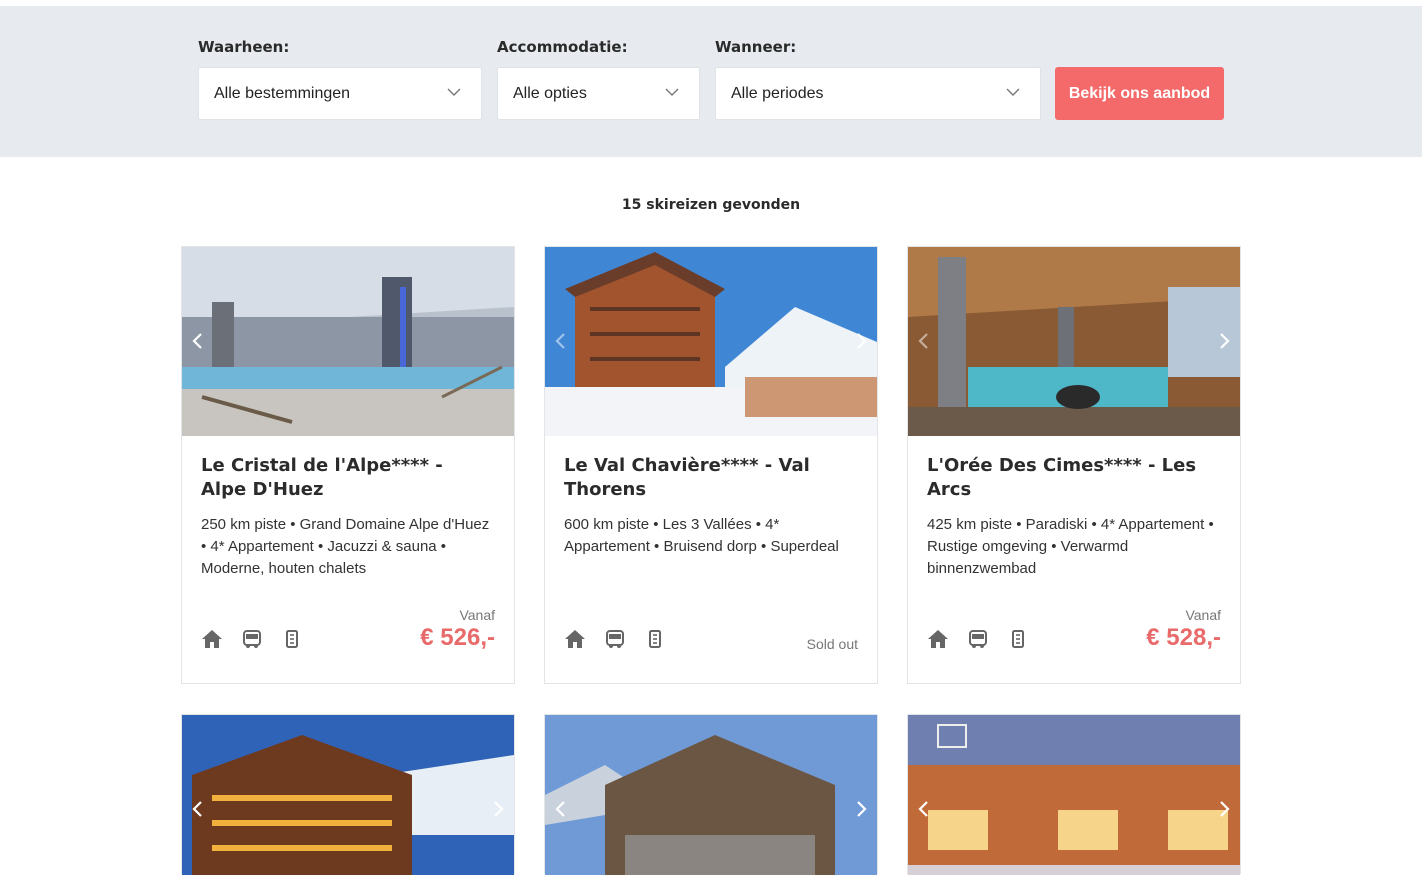 The height and width of the screenshot is (875, 1422). Describe the element at coordinates (711, 205) in the screenshot. I see `results-count: 15 skireizen gevonden` at that location.